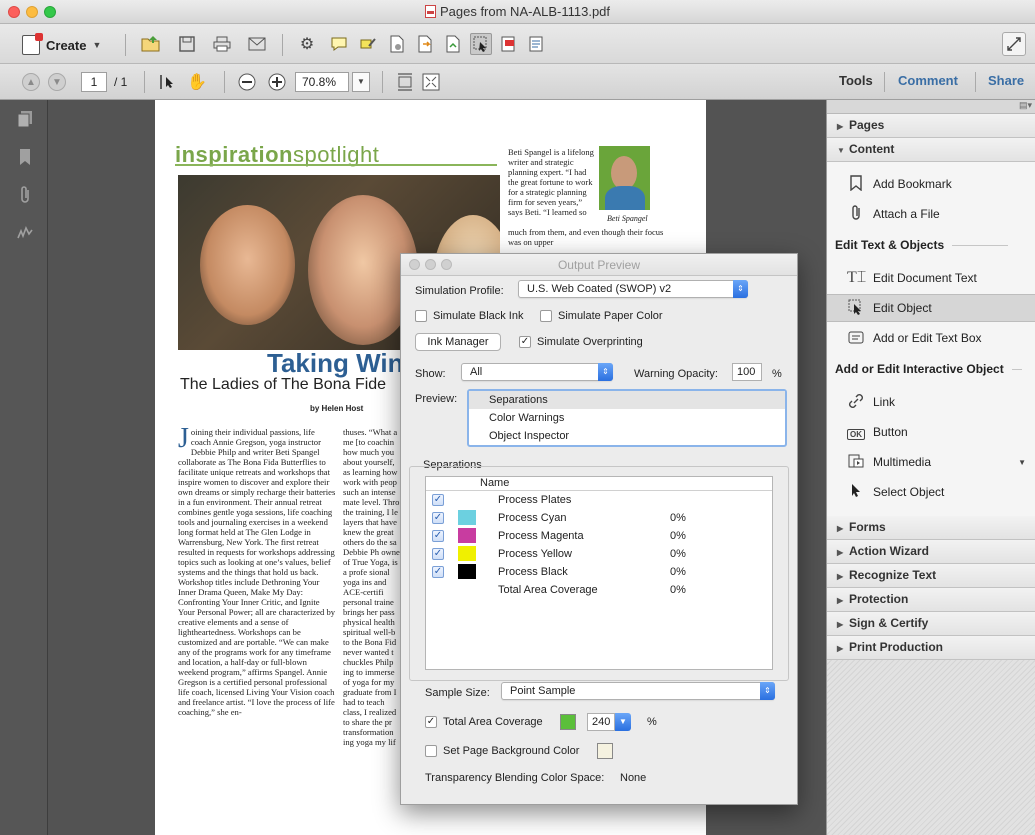 The height and width of the screenshot is (835, 1035). I want to click on stamp-icon, so click(397, 44).